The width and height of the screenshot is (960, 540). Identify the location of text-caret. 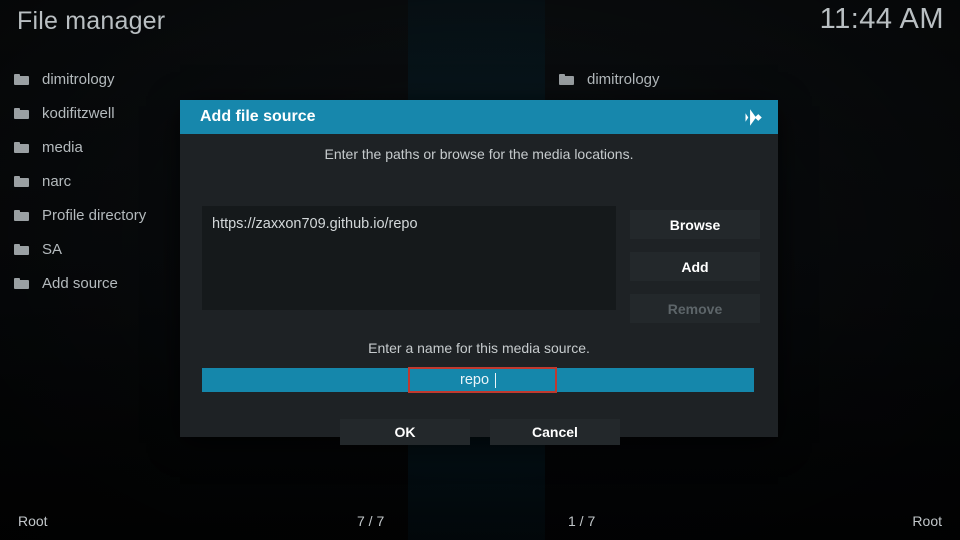
(496, 380).